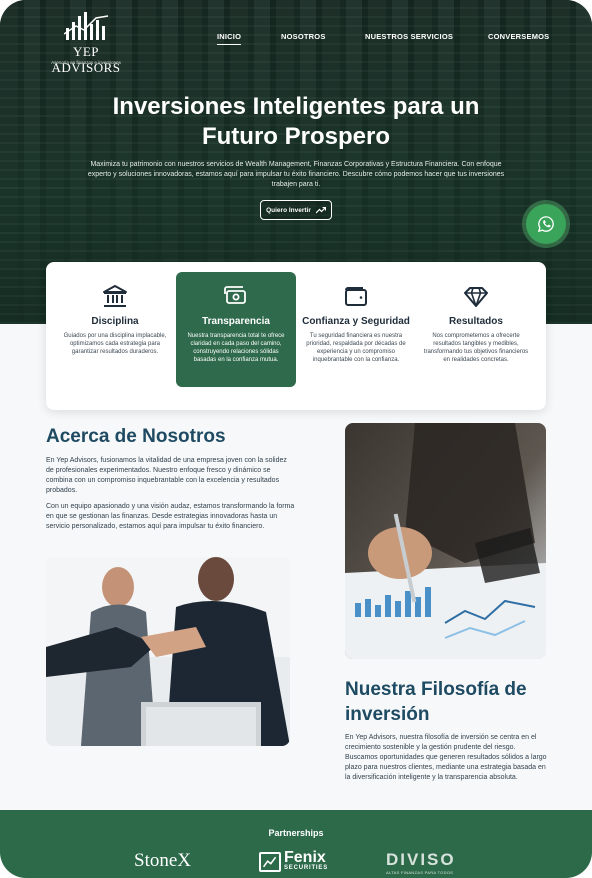 This screenshot has width=592, height=878. Describe the element at coordinates (303, 36) in the screenshot. I see `nav-item-nosotros: NOSOTROS` at that location.